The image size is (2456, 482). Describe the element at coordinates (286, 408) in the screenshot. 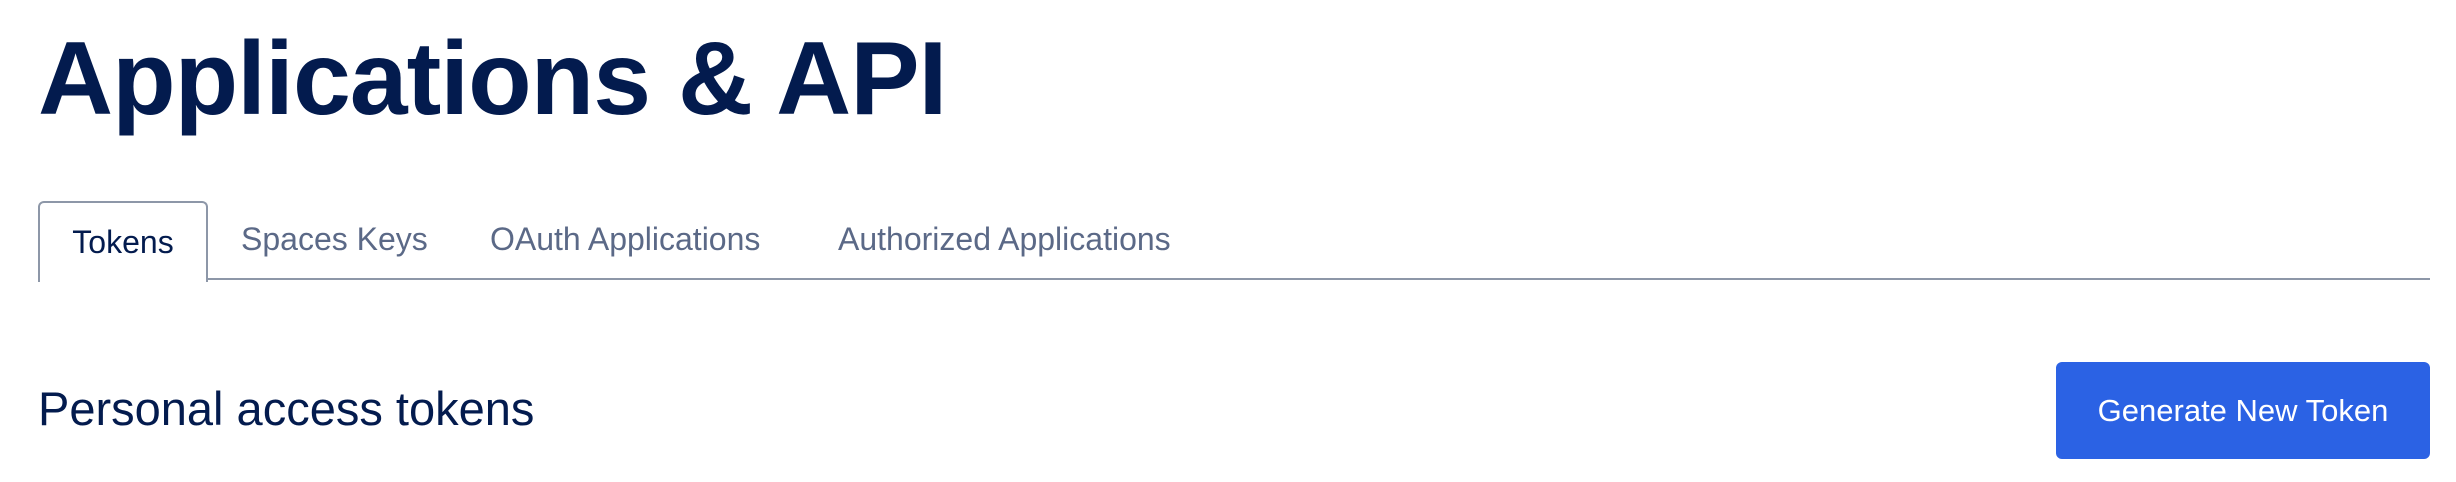

I see `section-title: Personal access tokens` at that location.